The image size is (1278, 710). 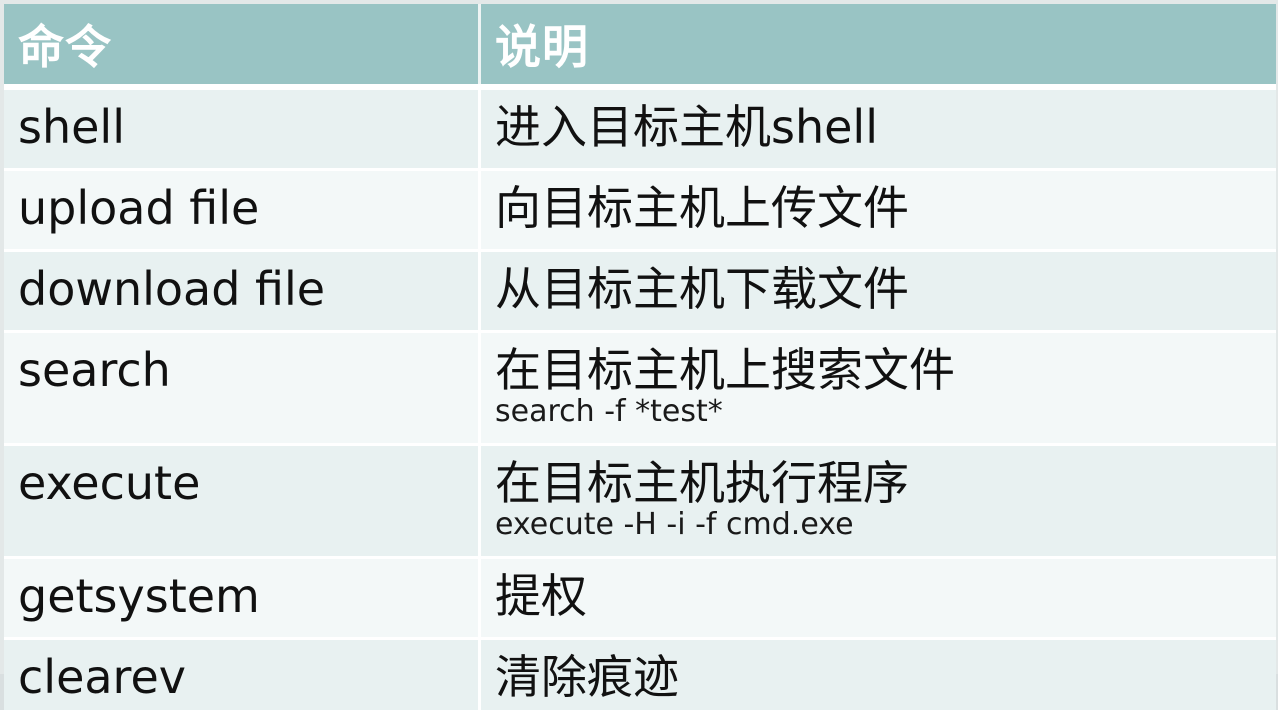 I want to click on example-text: search -f *test*, so click(x=609, y=411).